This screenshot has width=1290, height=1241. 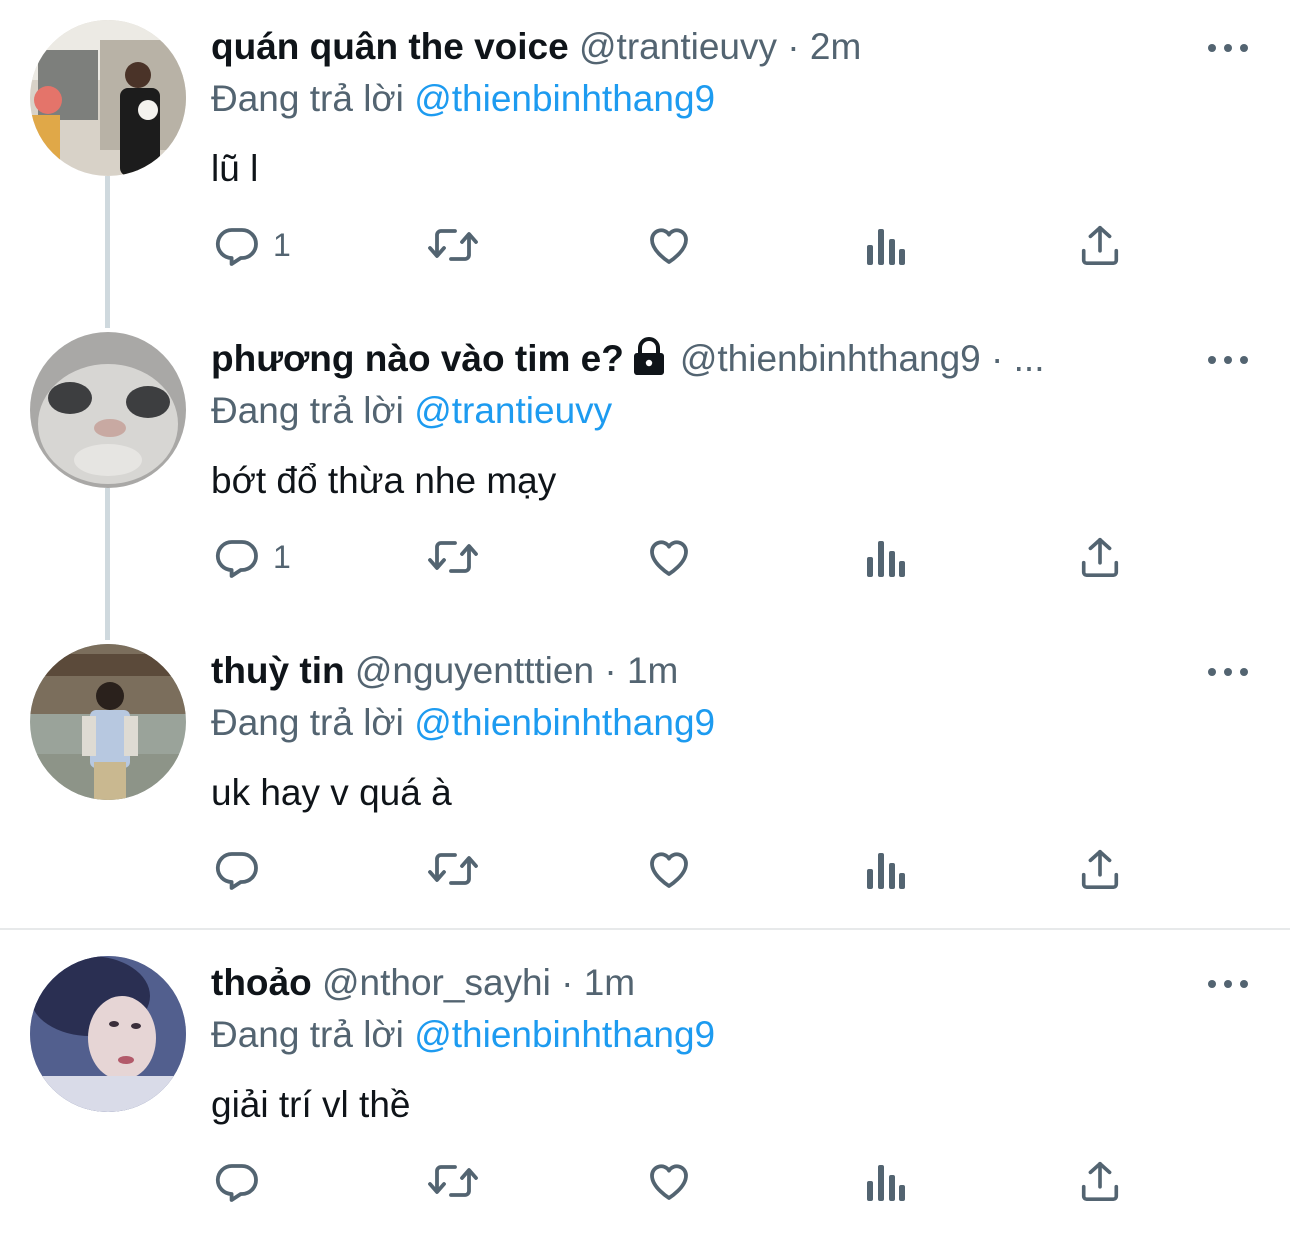 I want to click on lock-icon, so click(x=649, y=362).